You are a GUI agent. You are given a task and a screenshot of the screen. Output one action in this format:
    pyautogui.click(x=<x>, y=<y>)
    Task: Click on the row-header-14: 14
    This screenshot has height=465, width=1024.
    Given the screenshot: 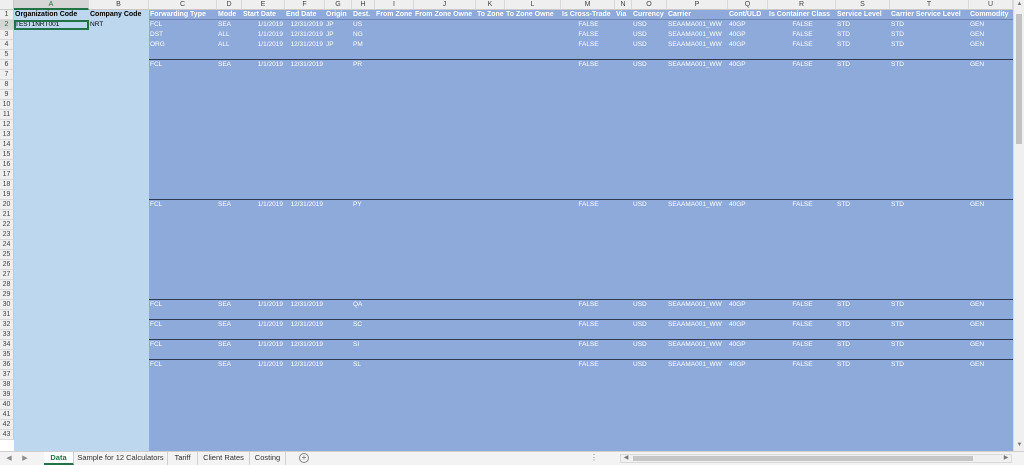 What is the action you would take?
    pyautogui.click(x=7, y=145)
    